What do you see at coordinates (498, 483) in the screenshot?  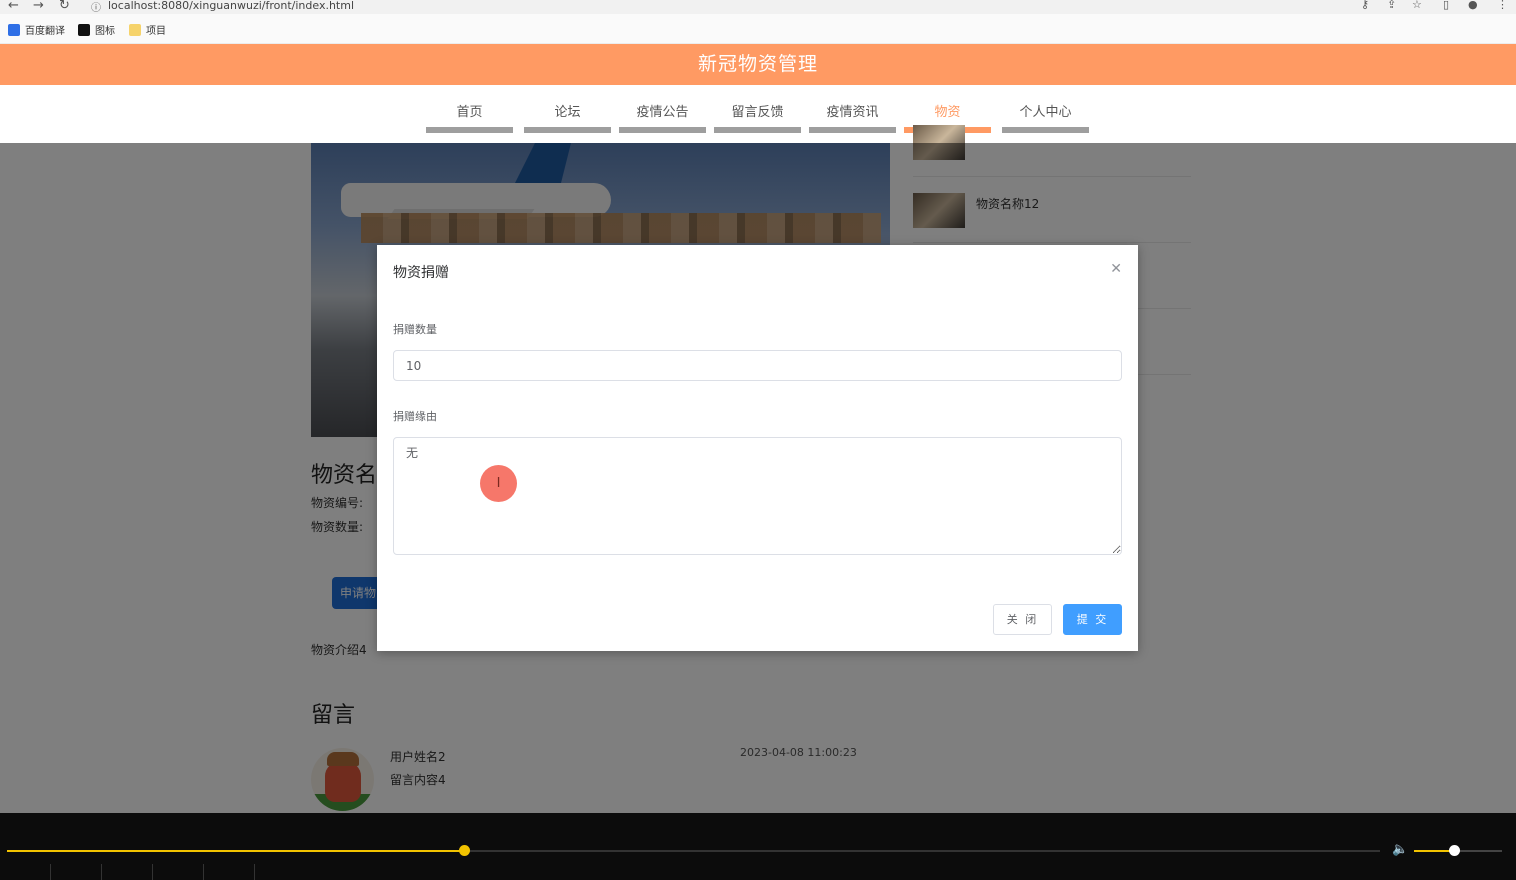 I see `text-cursor-icon: I` at bounding box center [498, 483].